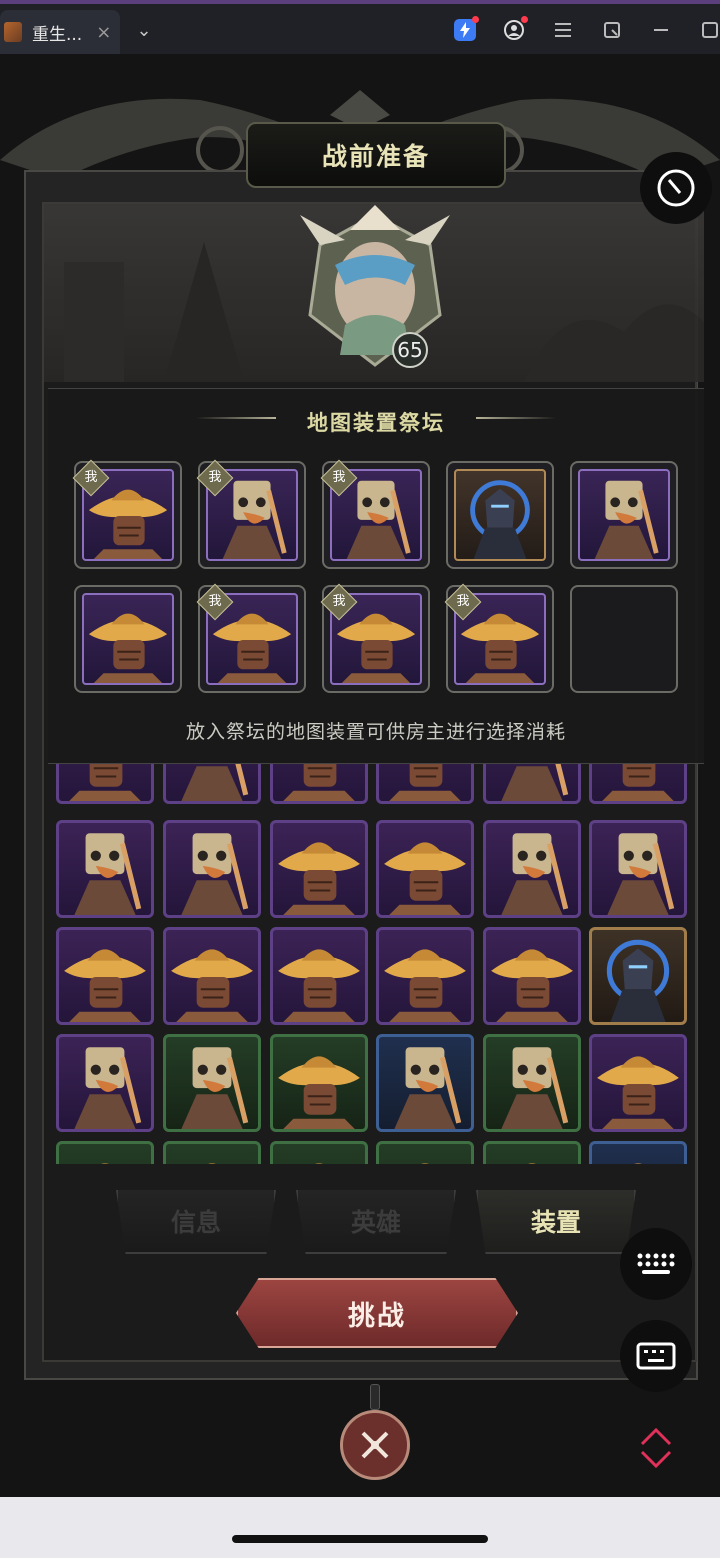 The height and width of the screenshot is (1558, 720). I want to click on keyboard-dots-button, so click(656, 1264).